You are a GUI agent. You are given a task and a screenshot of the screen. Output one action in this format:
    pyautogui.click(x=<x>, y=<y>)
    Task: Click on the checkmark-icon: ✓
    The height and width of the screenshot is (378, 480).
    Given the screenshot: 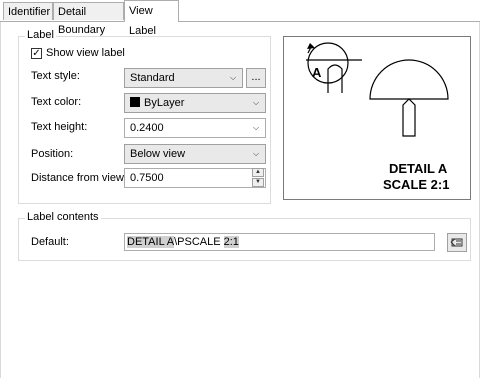 What is the action you would take?
    pyautogui.click(x=36, y=53)
    